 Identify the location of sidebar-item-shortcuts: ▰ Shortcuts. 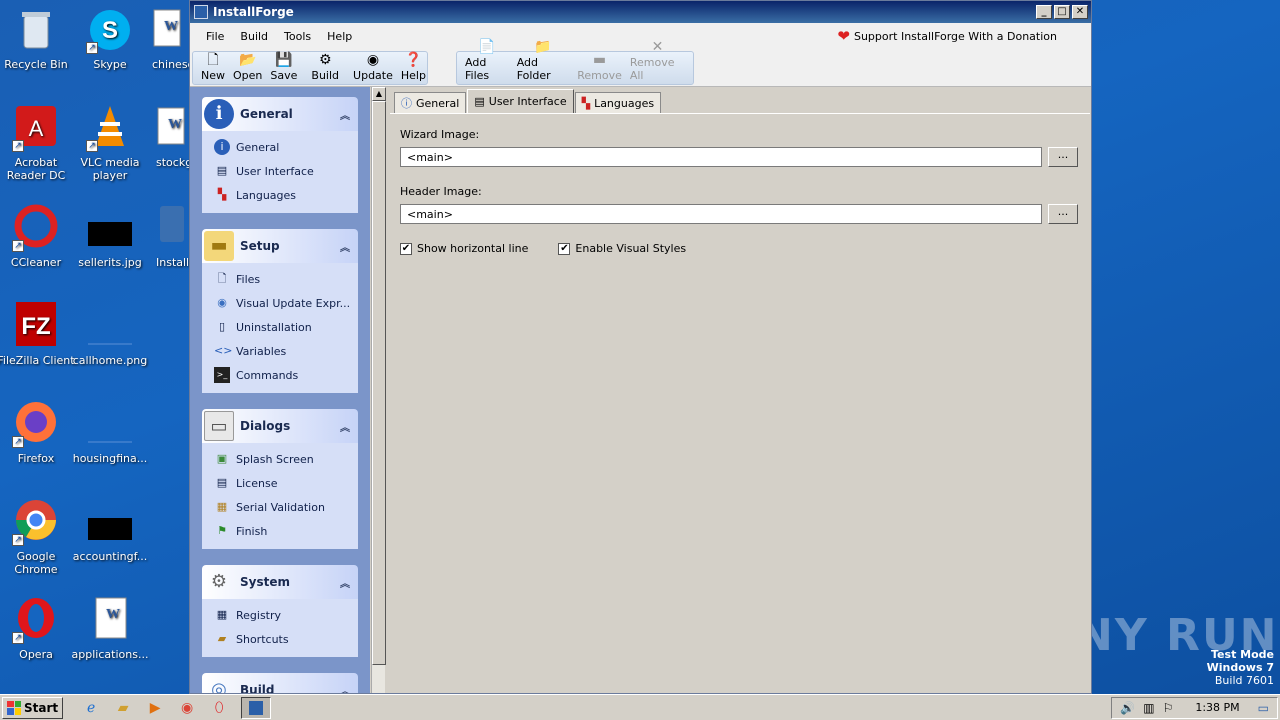
(280, 639).